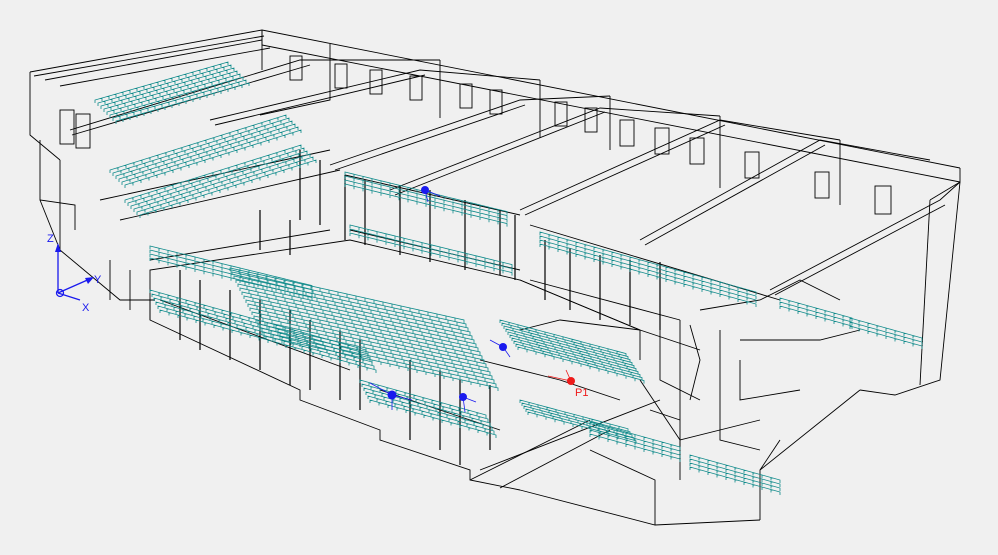  I want to click on axis-x-label: X, so click(86, 308).